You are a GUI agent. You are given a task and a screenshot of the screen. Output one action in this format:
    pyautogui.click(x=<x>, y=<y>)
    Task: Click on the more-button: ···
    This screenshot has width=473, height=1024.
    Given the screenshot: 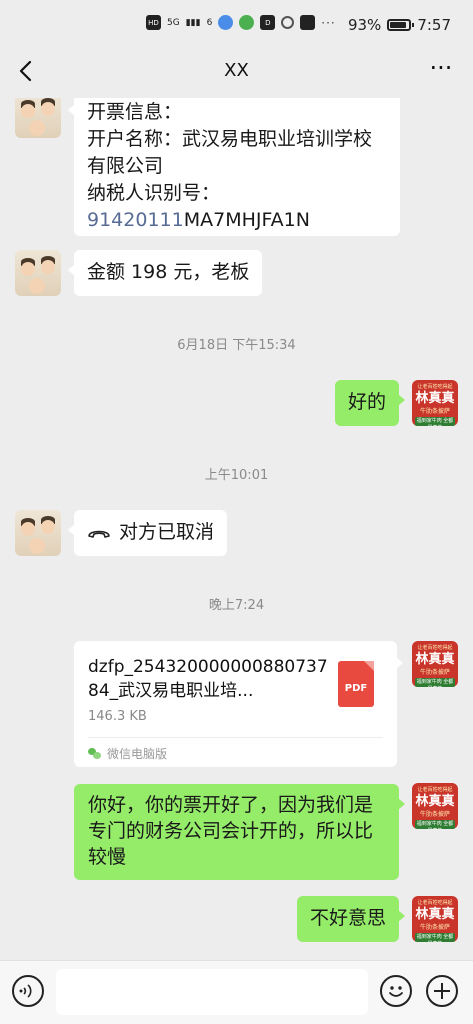 What is the action you would take?
    pyautogui.click(x=441, y=70)
    